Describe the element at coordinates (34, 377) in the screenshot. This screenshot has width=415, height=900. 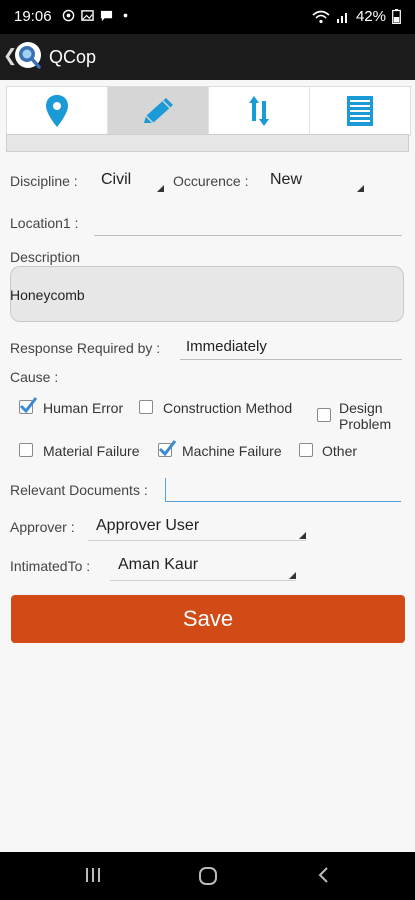
I see `cause-label: Cause :` at that location.